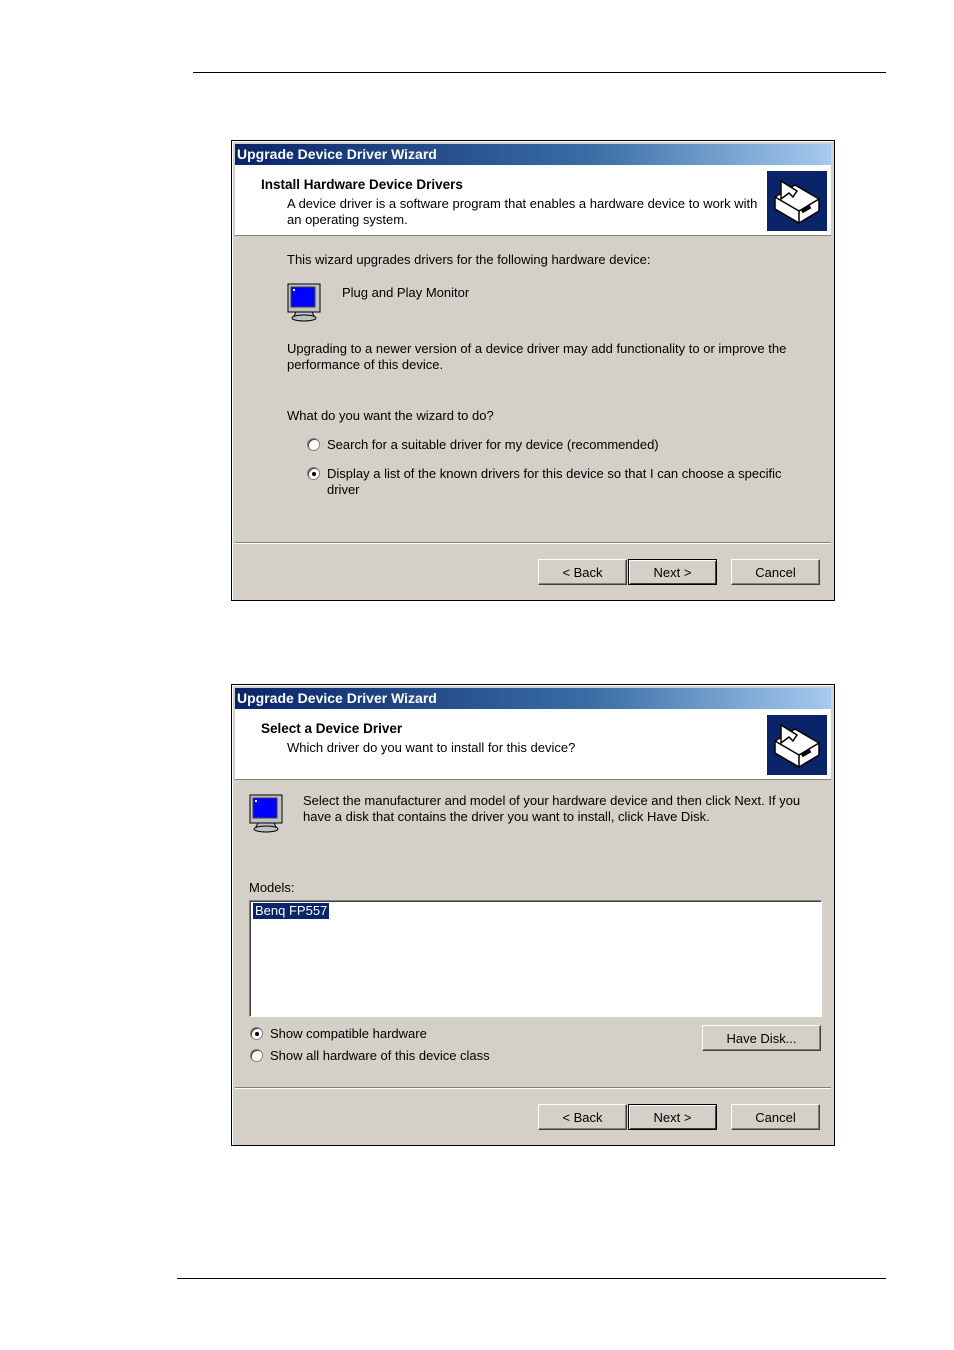  Describe the element at coordinates (348, 1034) in the screenshot. I see `show-compatible-label: Show compatible hardware` at that location.